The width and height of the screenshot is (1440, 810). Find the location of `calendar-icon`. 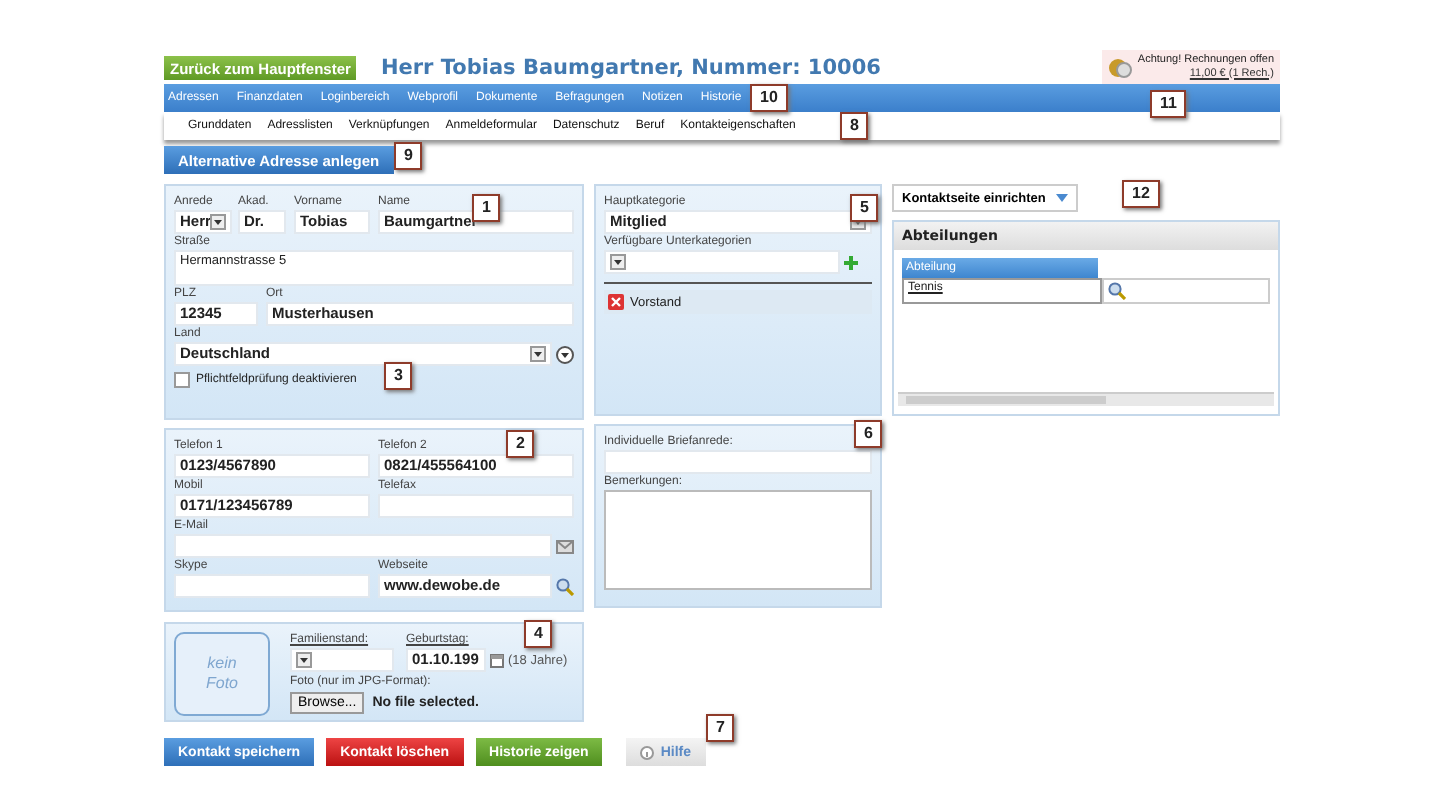

calendar-icon is located at coordinates (497, 660).